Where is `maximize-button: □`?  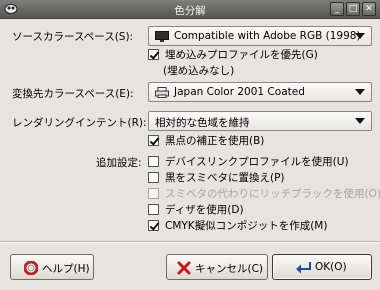 maximize-button: □ is located at coordinates (353, 9).